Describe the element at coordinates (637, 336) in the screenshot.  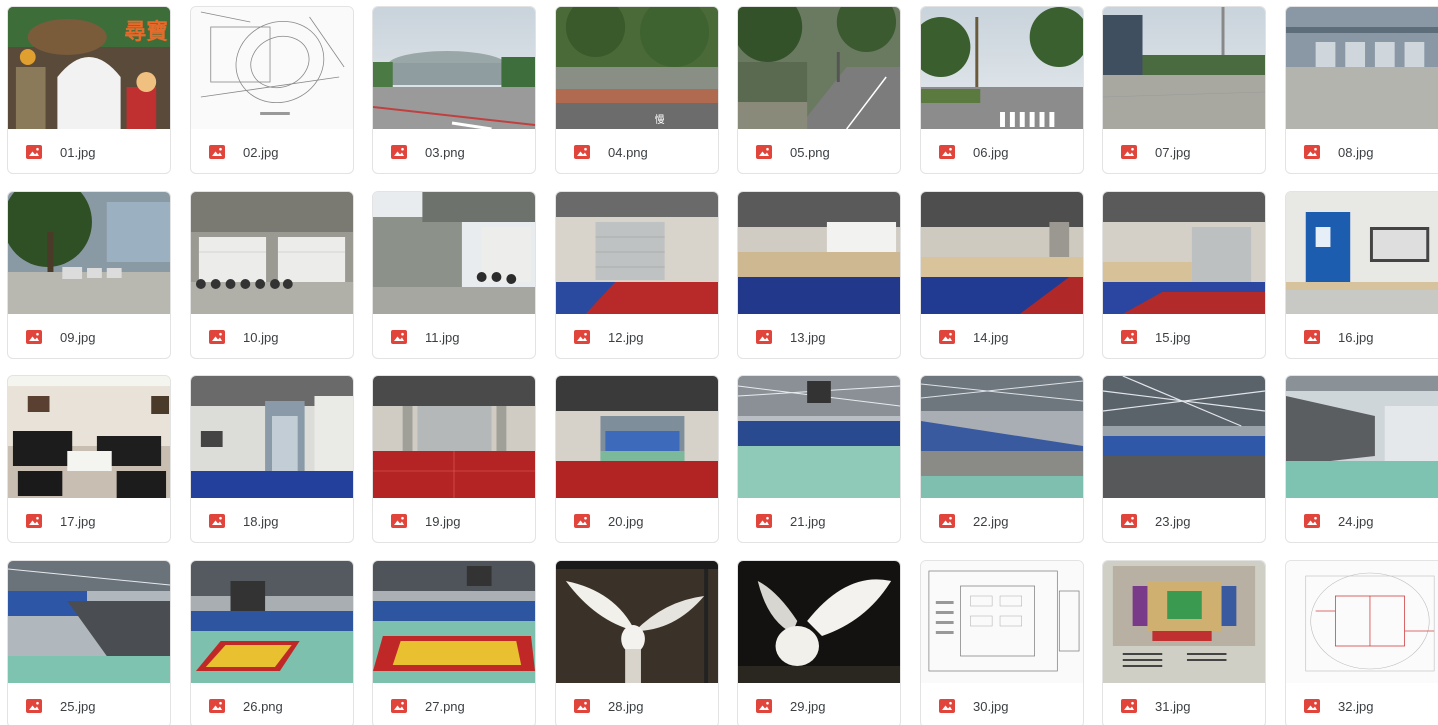
I see `file-caption: 12.jpg` at that location.